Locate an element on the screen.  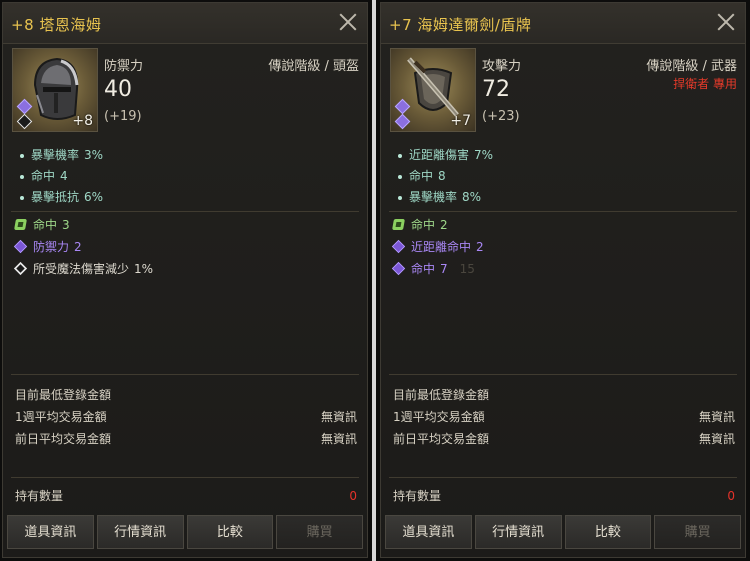
option-item: 命中 7 15 is located at coordinates (437, 269).